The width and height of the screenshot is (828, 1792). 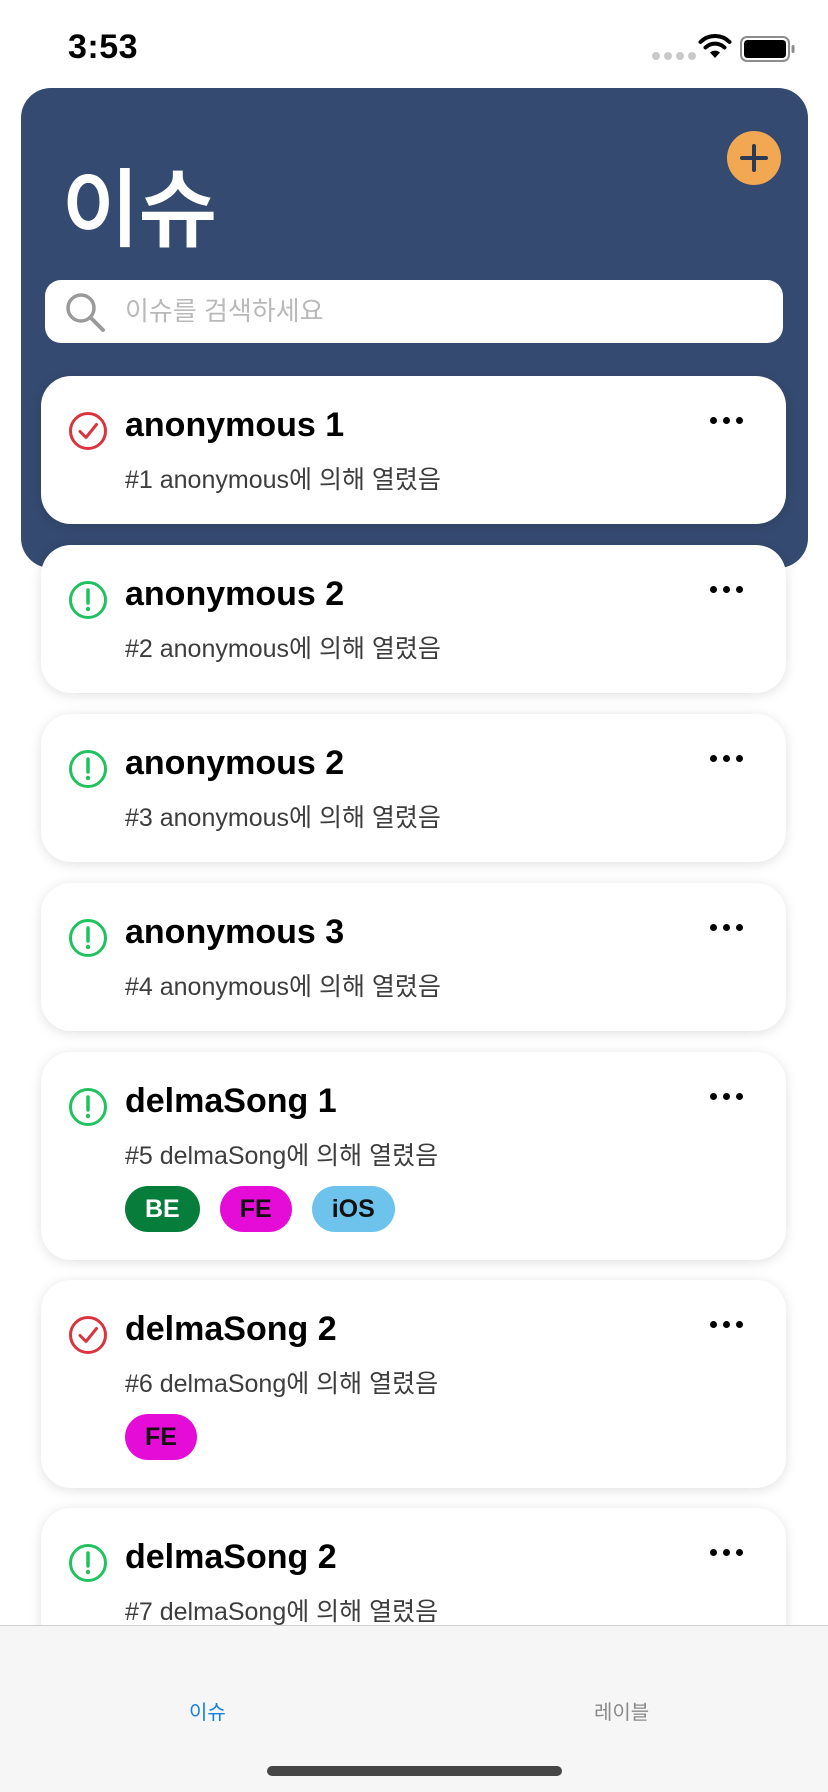 What do you see at coordinates (283, 818) in the screenshot?
I see `issue-subtitle: #3 anonymous에 의해 열렸음` at bounding box center [283, 818].